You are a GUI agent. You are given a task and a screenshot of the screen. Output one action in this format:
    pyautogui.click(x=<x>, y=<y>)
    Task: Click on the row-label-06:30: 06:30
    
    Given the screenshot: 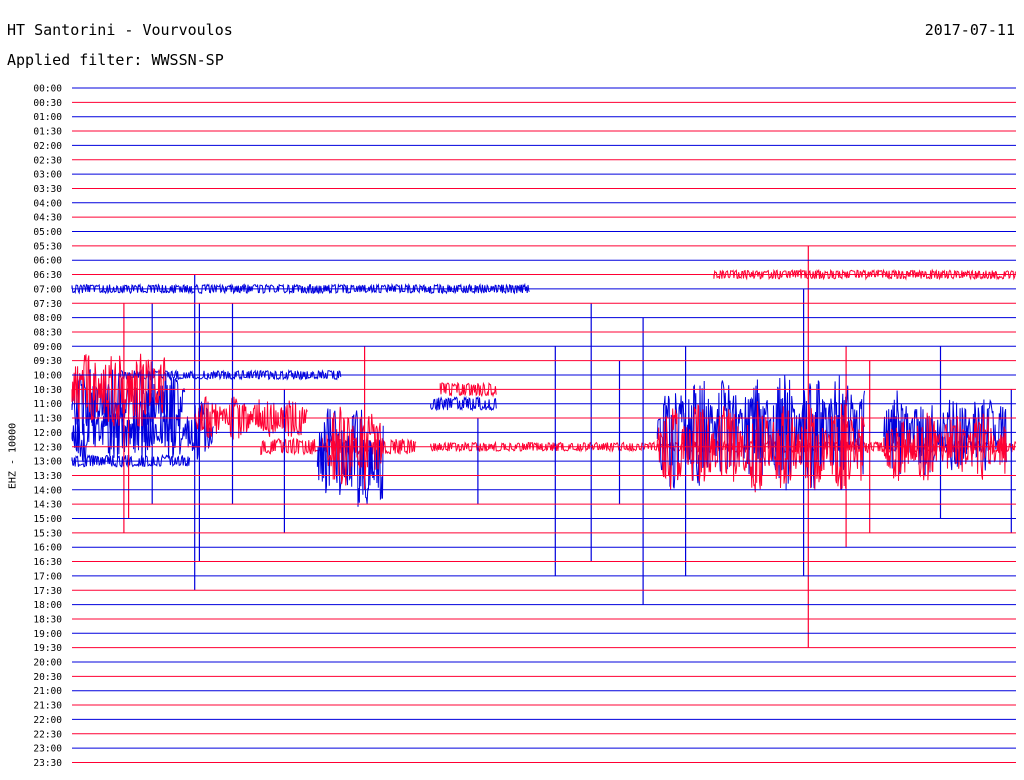 What is the action you would take?
    pyautogui.click(x=47, y=275)
    